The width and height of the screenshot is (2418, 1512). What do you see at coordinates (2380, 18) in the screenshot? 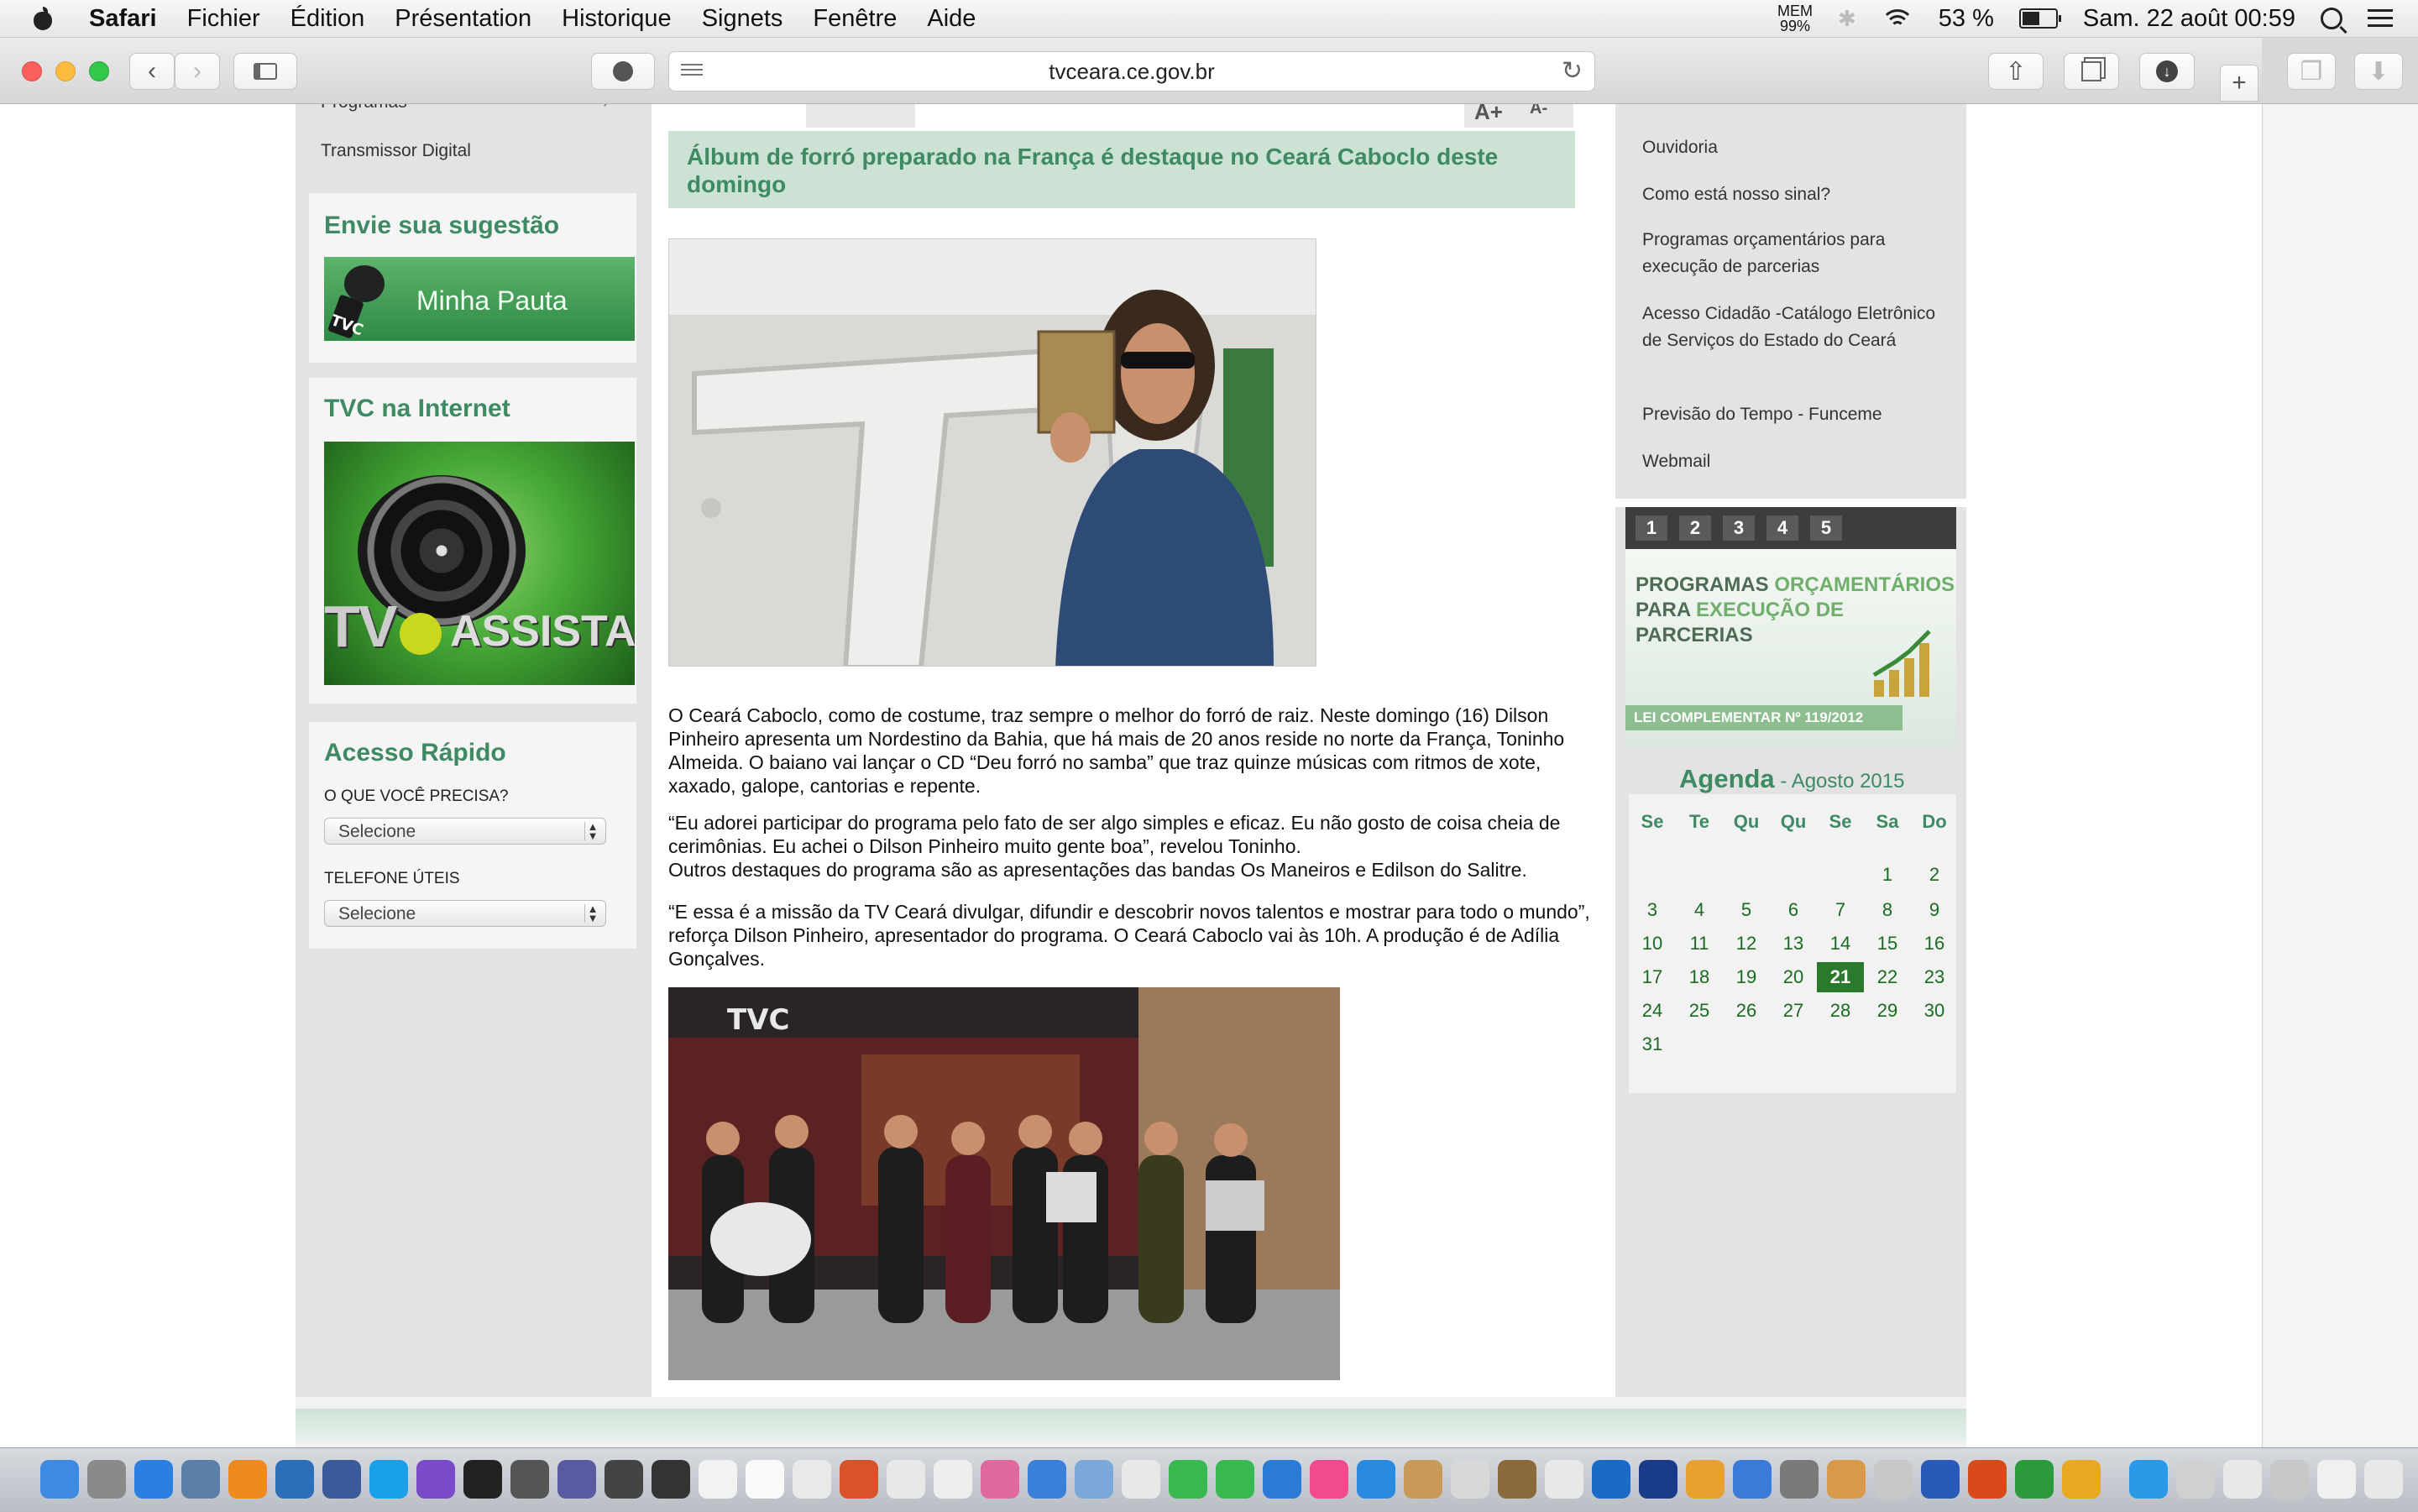
I see `notification-center-icon` at bounding box center [2380, 18].